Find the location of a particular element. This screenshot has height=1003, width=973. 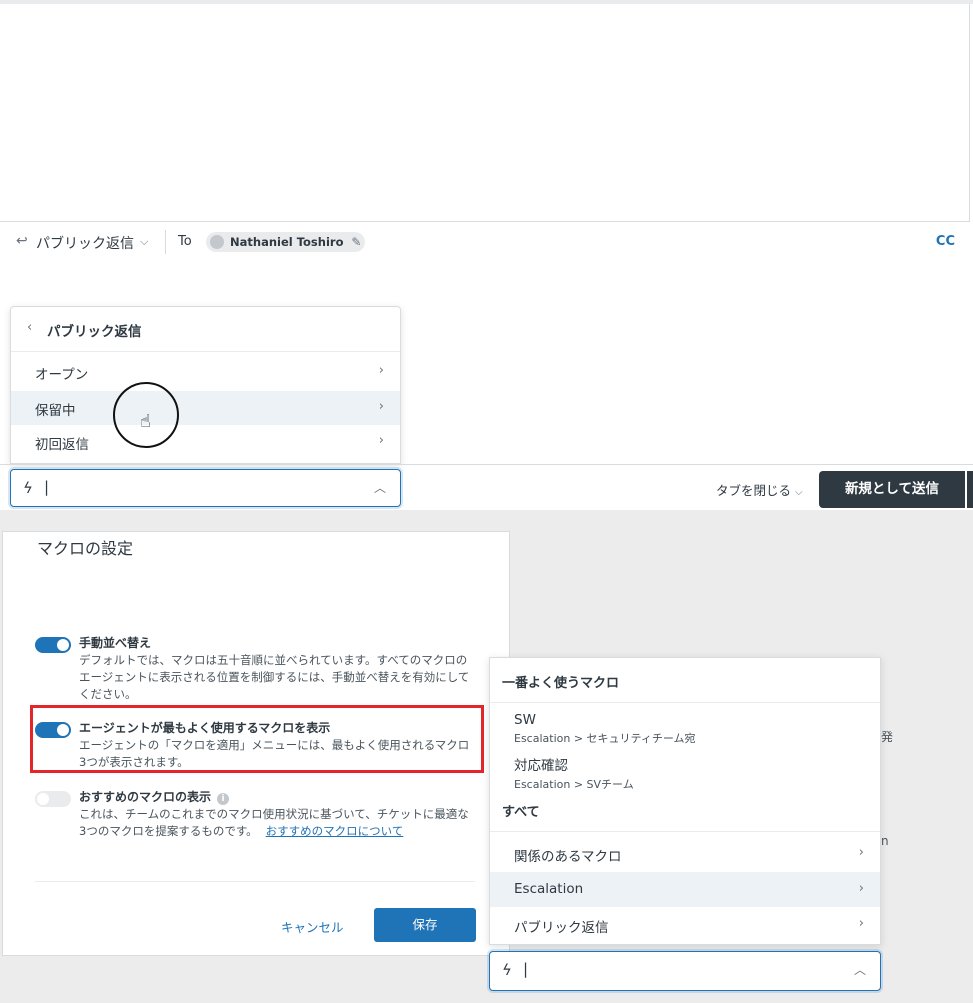

macro-name: SW is located at coordinates (525, 720).